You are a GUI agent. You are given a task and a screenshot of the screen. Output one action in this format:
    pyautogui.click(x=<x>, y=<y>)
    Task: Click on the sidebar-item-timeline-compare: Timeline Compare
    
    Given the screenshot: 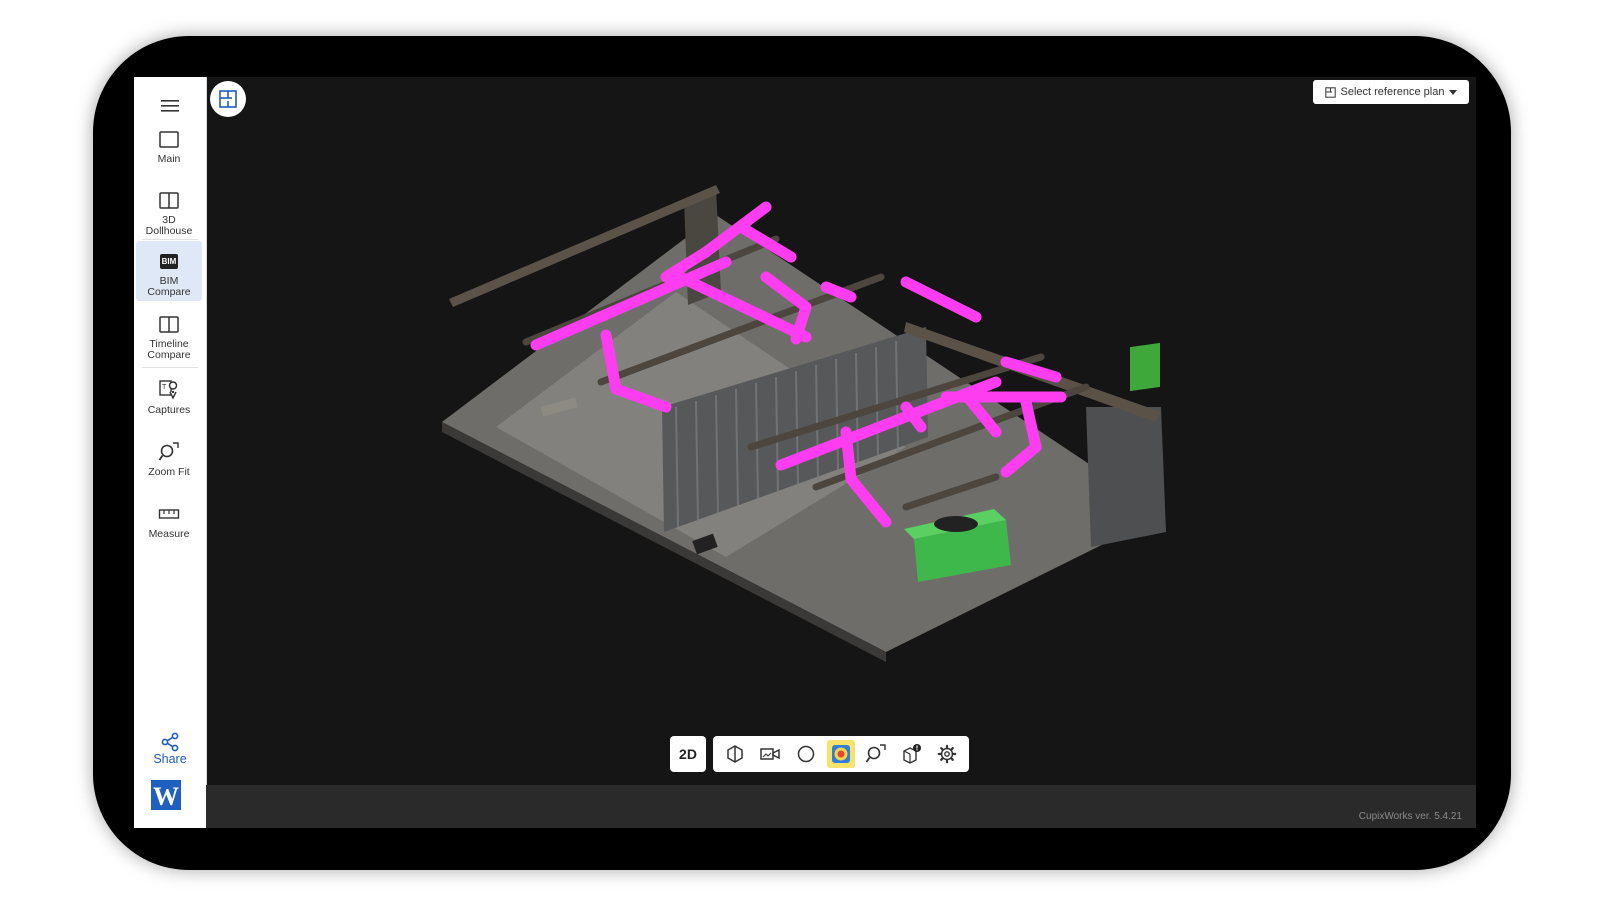 What is the action you would take?
    pyautogui.click(x=169, y=336)
    